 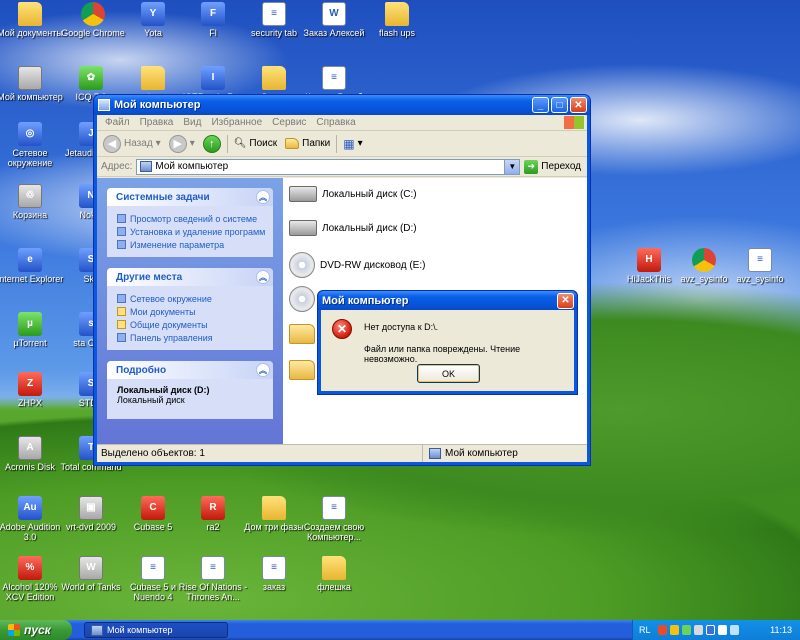 I want to click on menu-tools: Сервис, so click(x=289, y=122).